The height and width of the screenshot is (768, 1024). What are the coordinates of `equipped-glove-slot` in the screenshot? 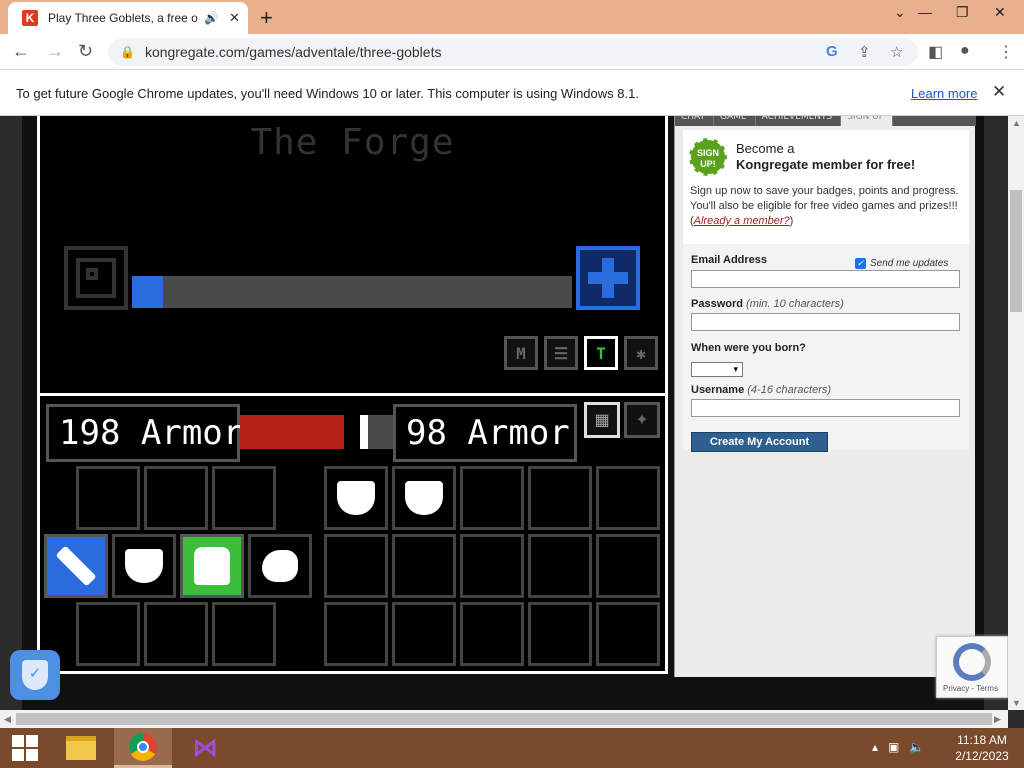 It's located at (280, 566).